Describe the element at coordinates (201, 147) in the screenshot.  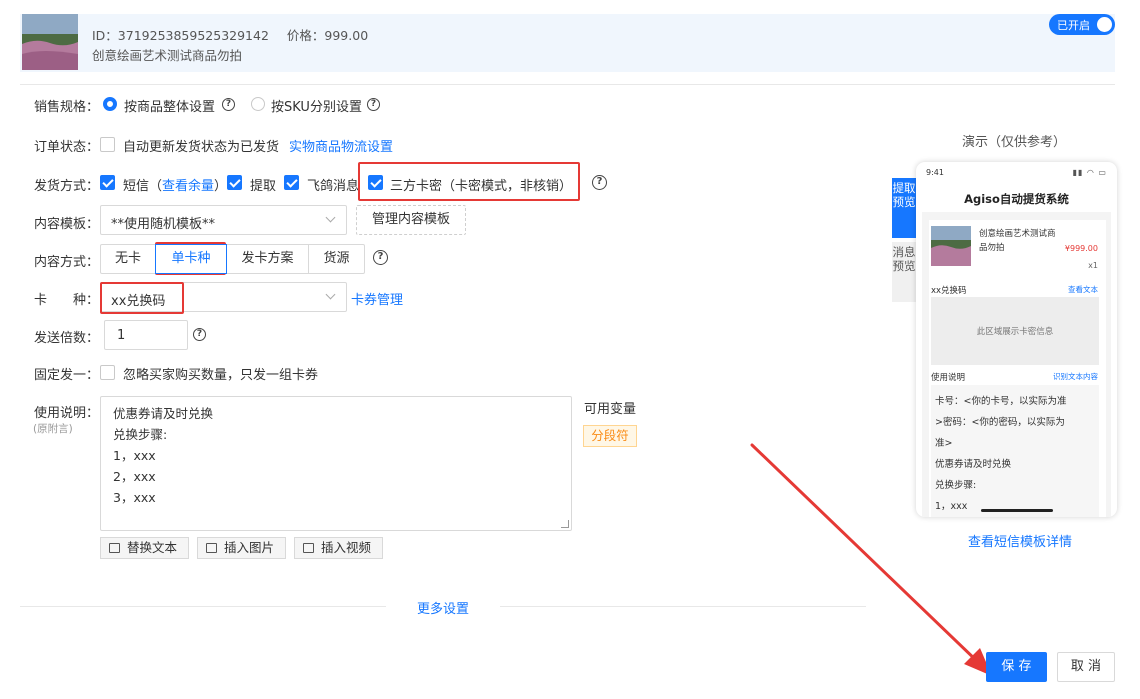
I see `auto-ship-label: 自动更新发货状态为已发货` at that location.